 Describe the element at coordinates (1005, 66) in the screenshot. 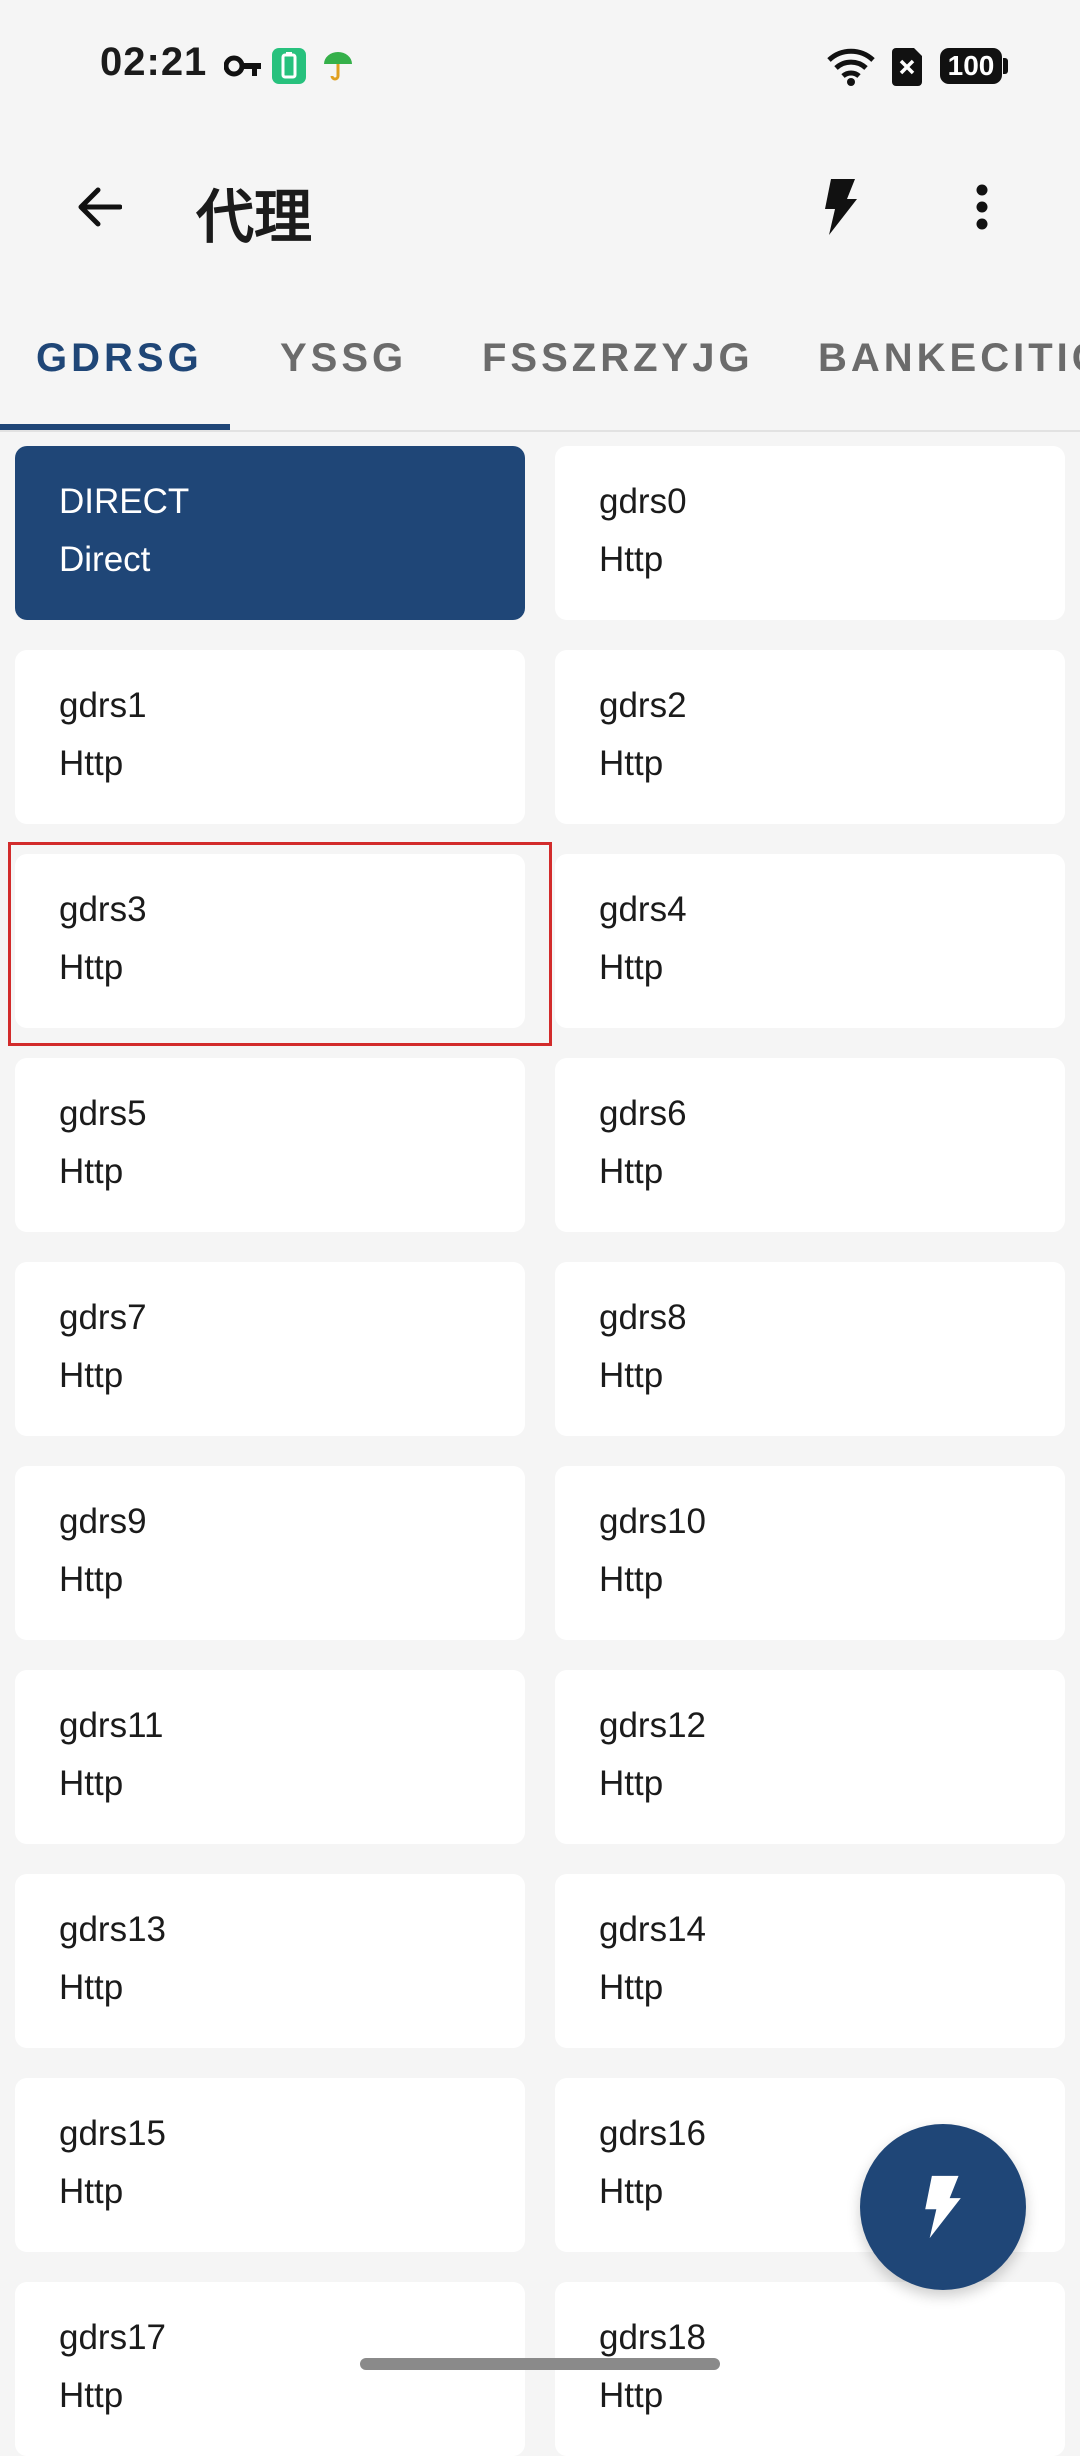

I see `battery-tip` at that location.